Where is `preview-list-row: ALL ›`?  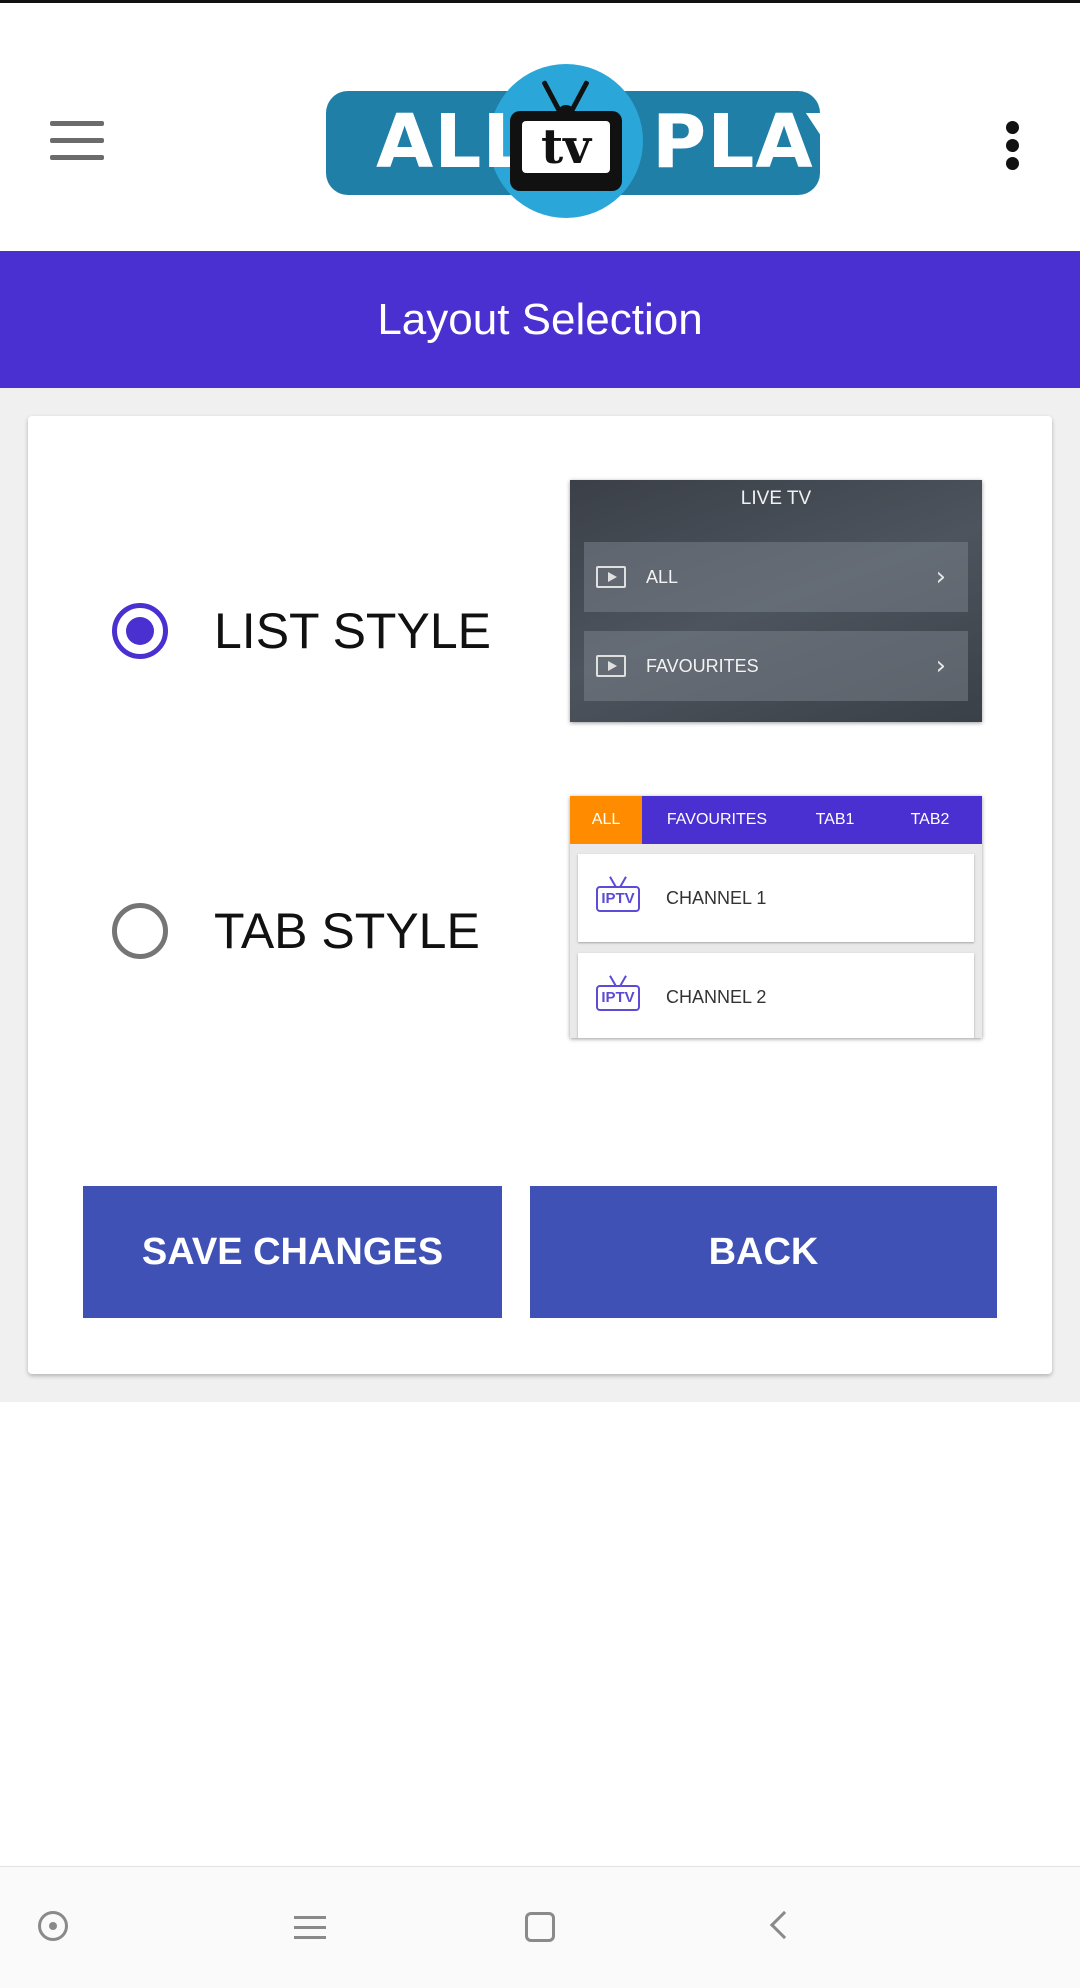 preview-list-row: ALL › is located at coordinates (776, 577).